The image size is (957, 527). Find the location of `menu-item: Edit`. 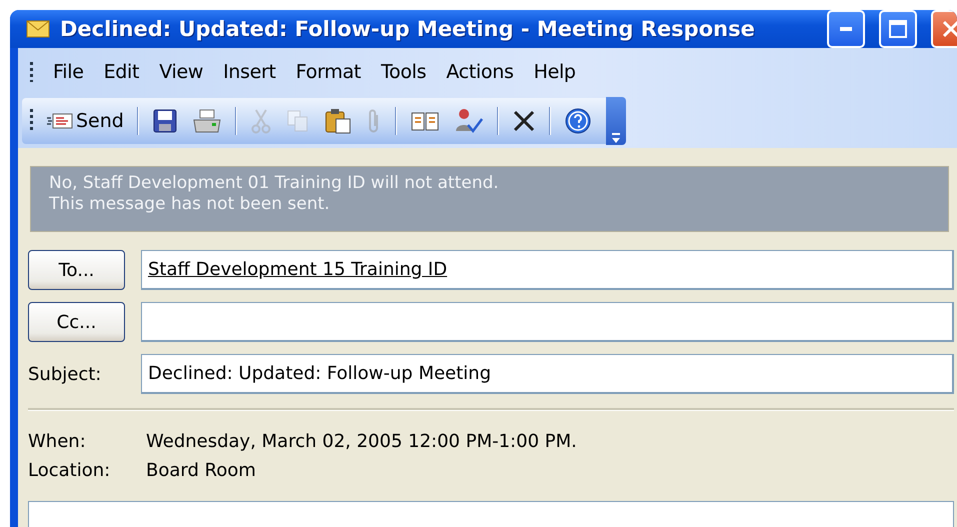

menu-item: Edit is located at coordinates (122, 72).